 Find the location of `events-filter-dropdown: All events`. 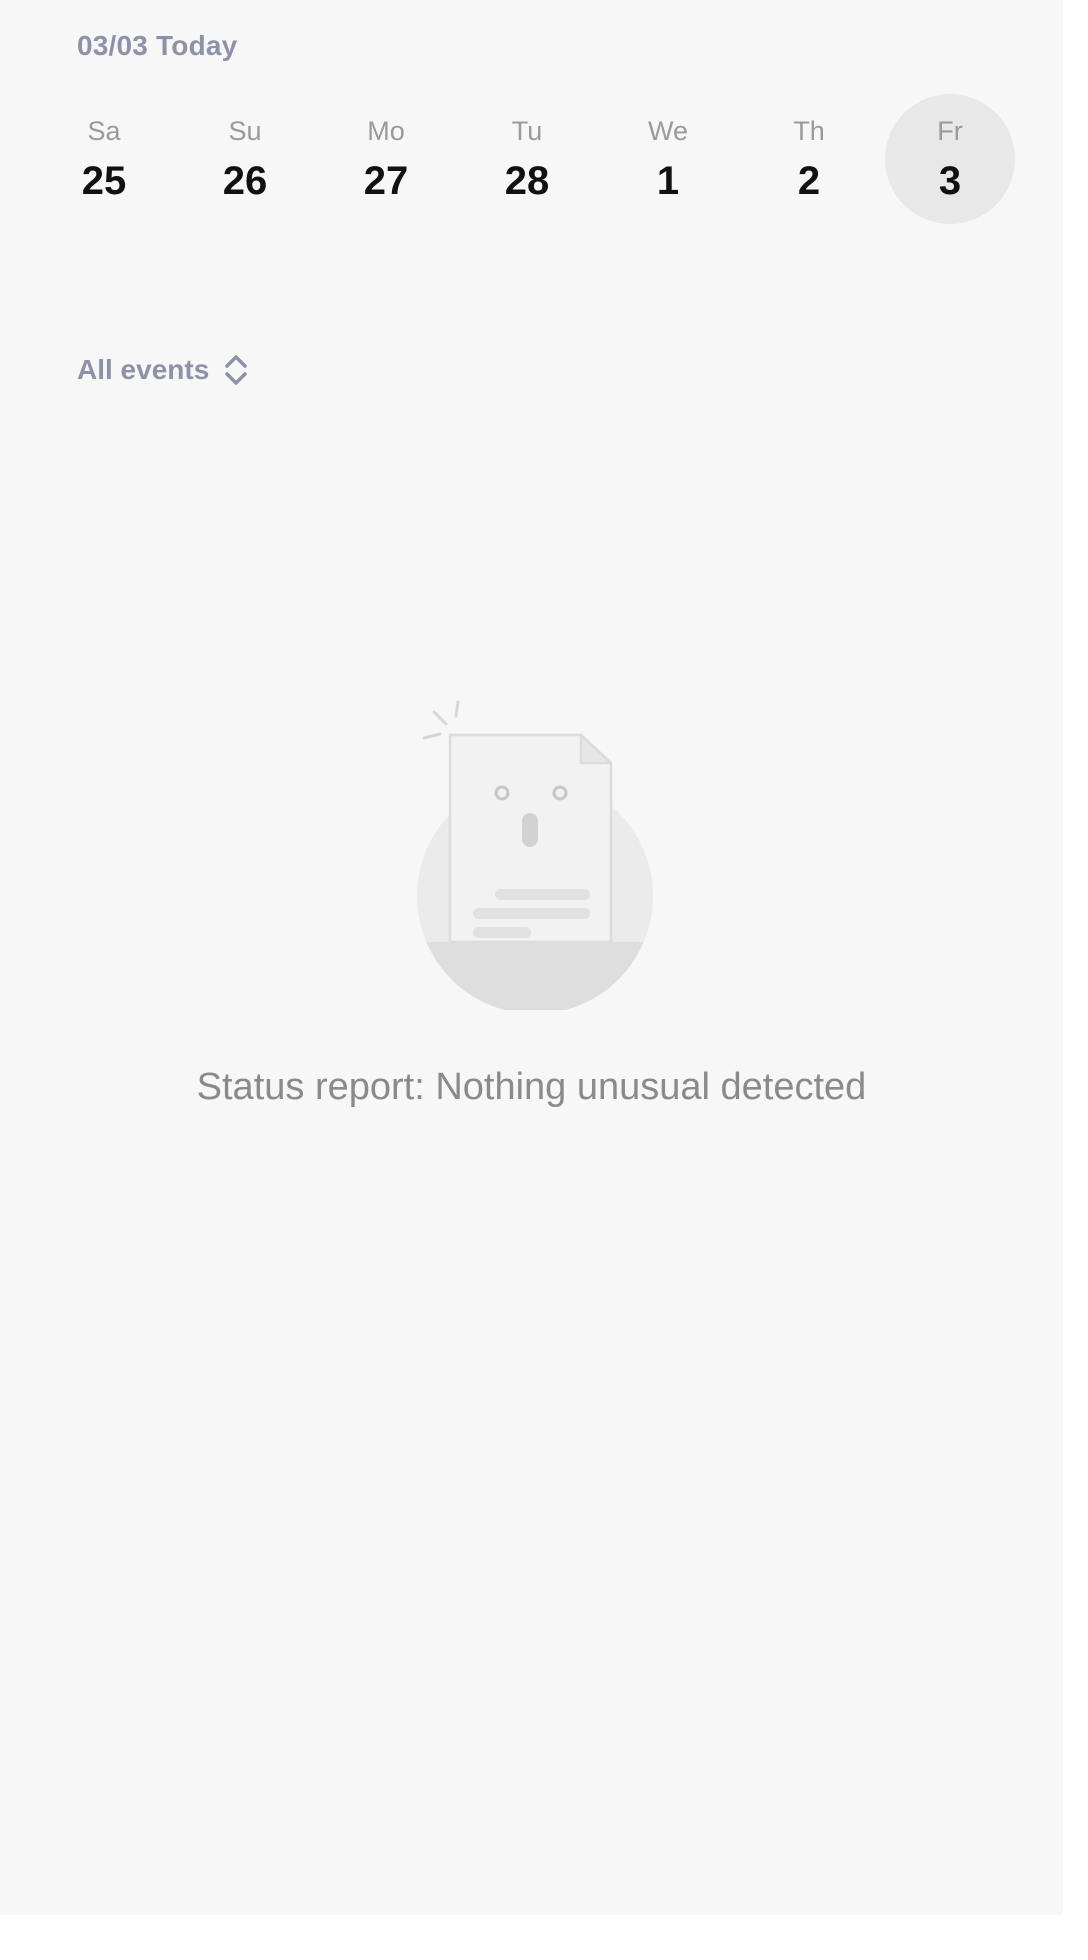

events-filter-dropdown: All events is located at coordinates (163, 370).